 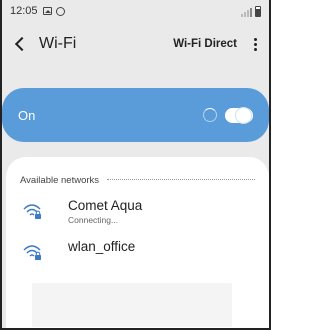 What do you see at coordinates (27, 115) in the screenshot?
I see `toggle-label: On` at bounding box center [27, 115].